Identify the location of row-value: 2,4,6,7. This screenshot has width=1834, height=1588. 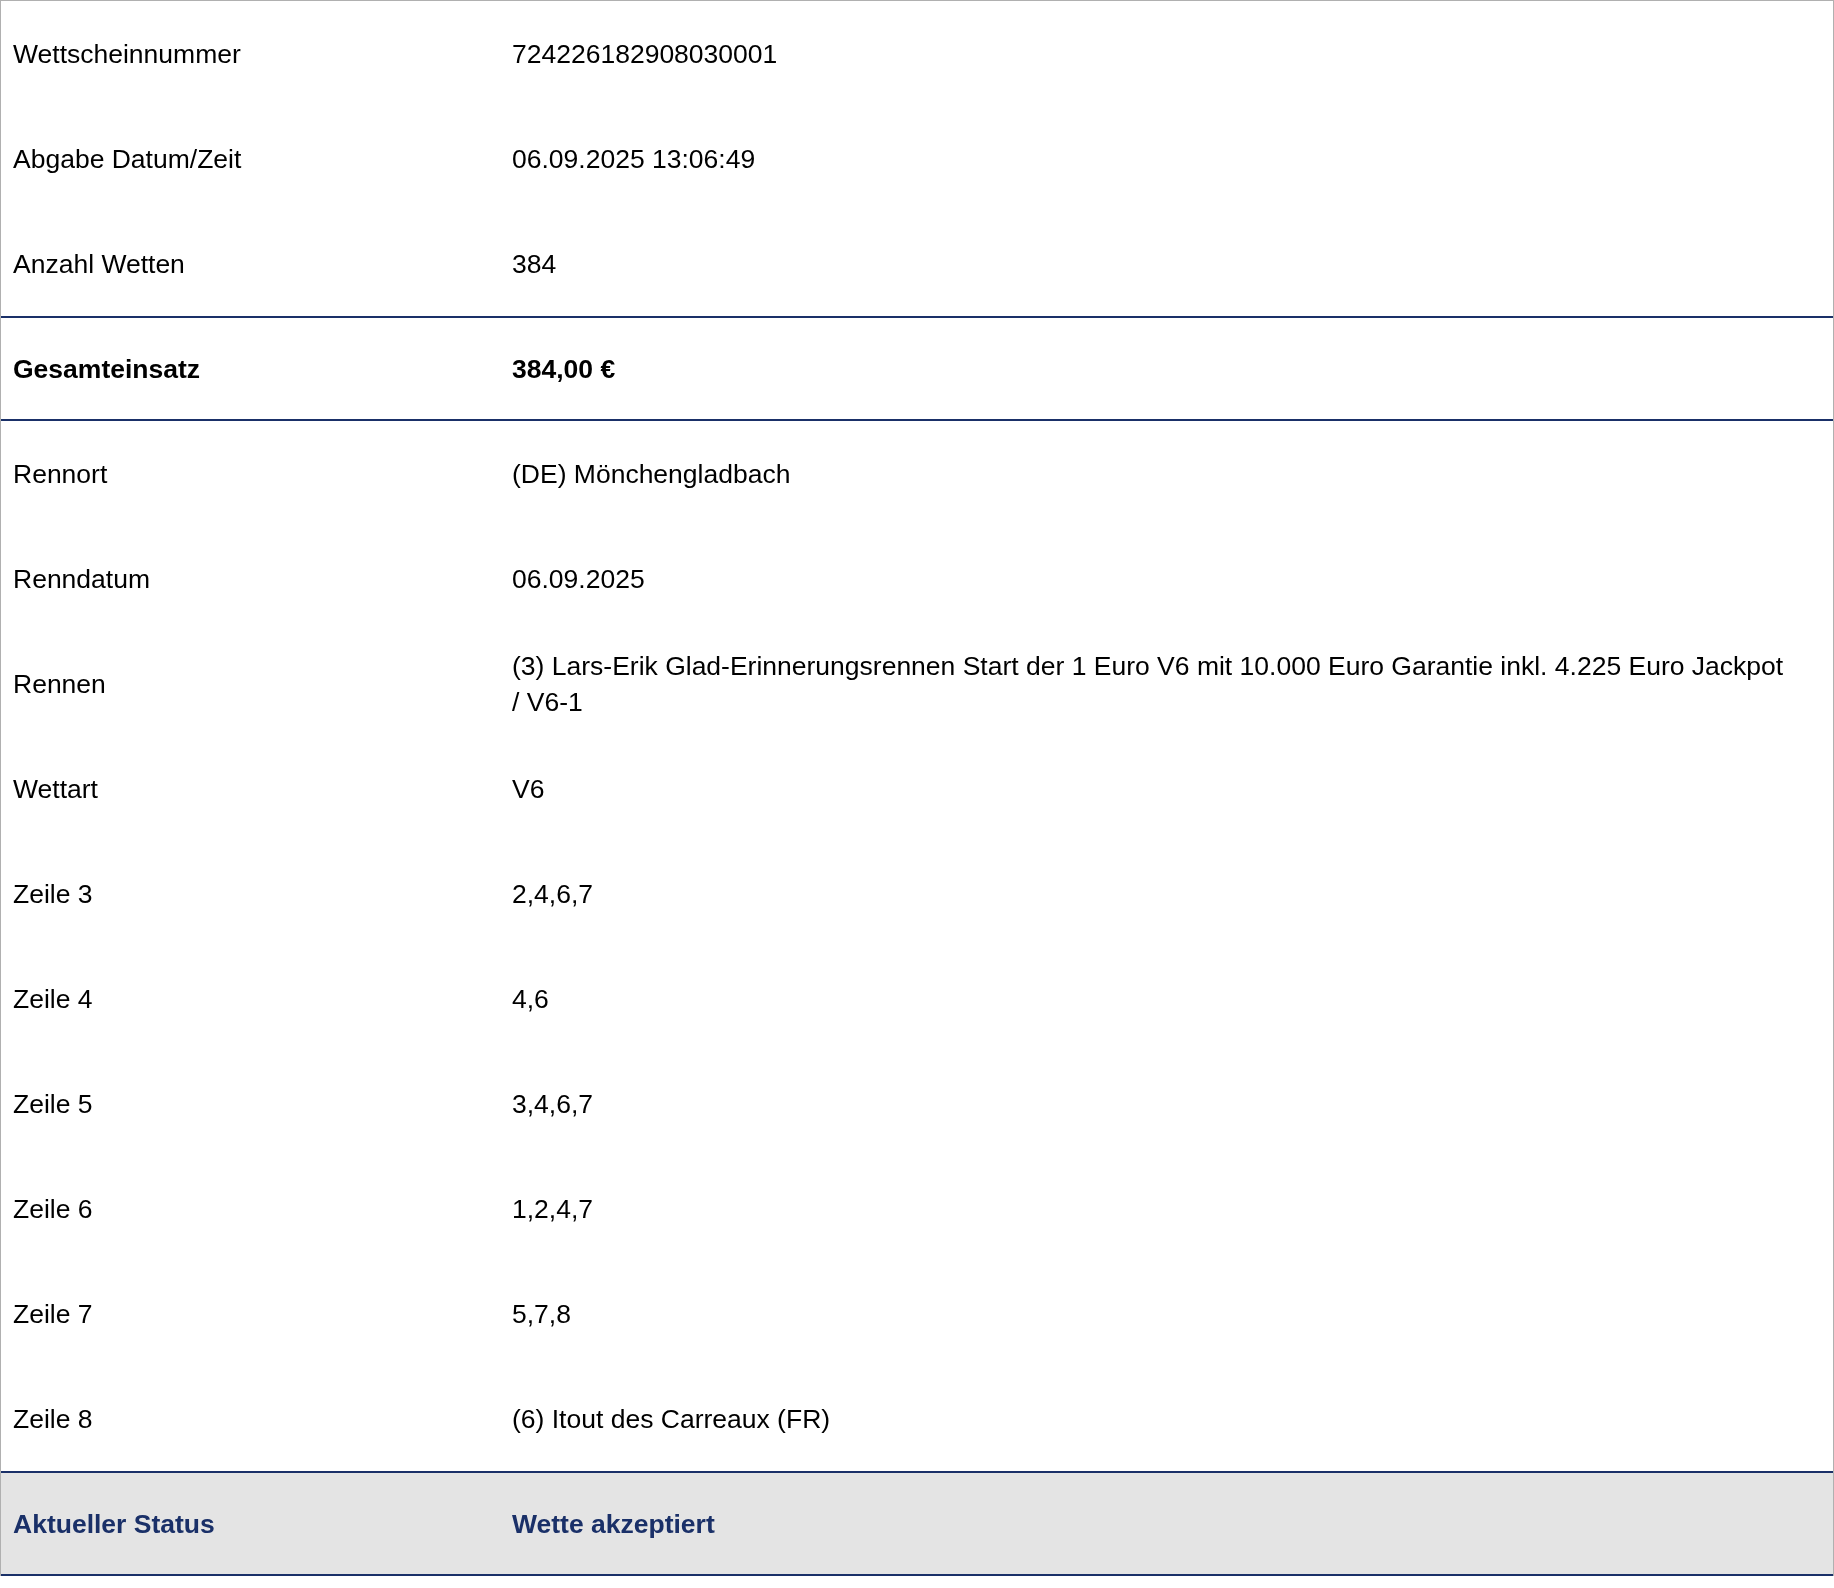
(553, 894).